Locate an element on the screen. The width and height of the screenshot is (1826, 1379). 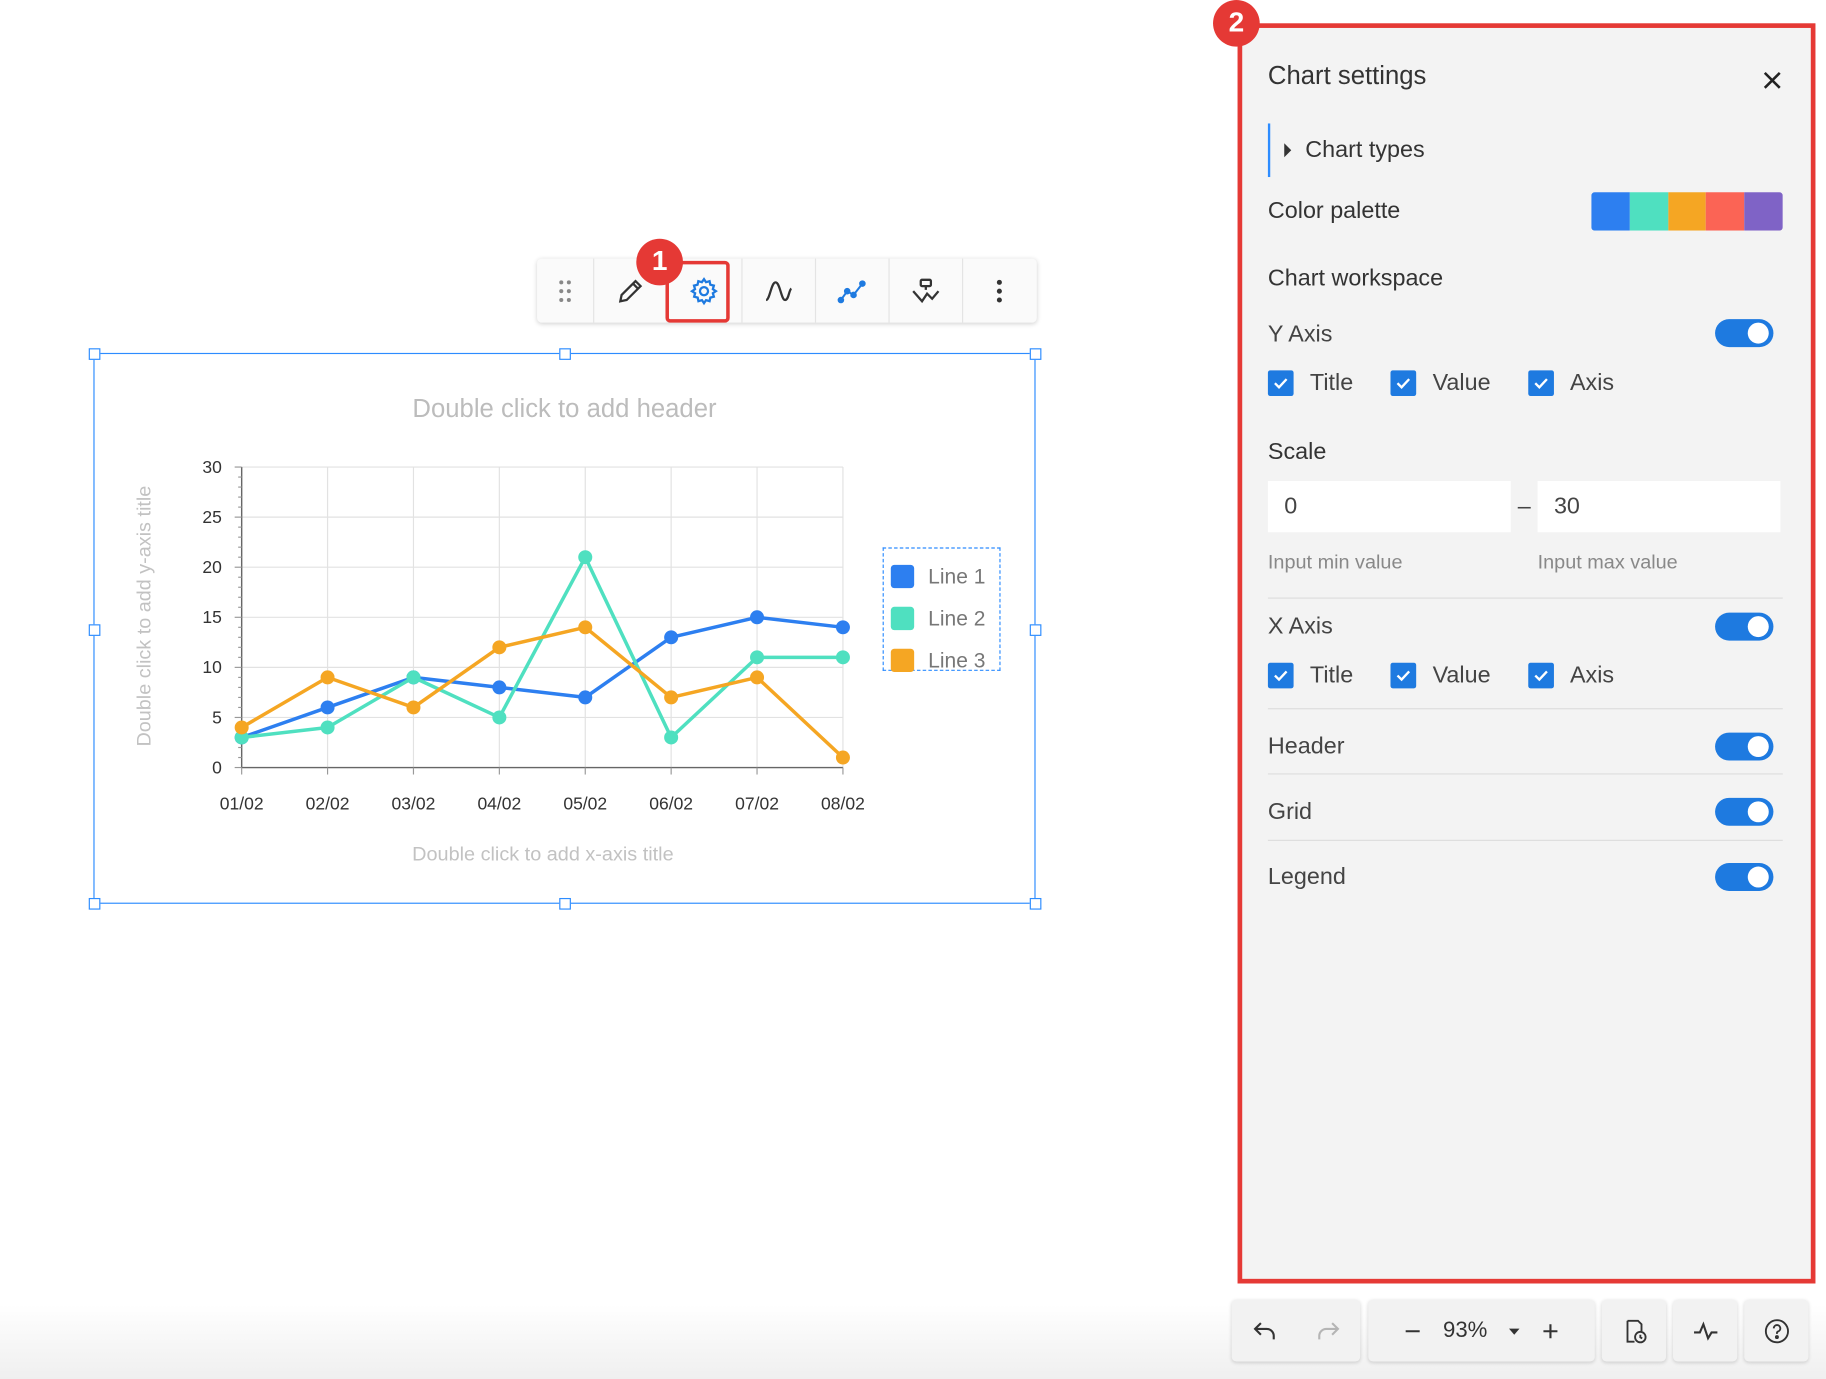
help-button is located at coordinates (1776, 1330).